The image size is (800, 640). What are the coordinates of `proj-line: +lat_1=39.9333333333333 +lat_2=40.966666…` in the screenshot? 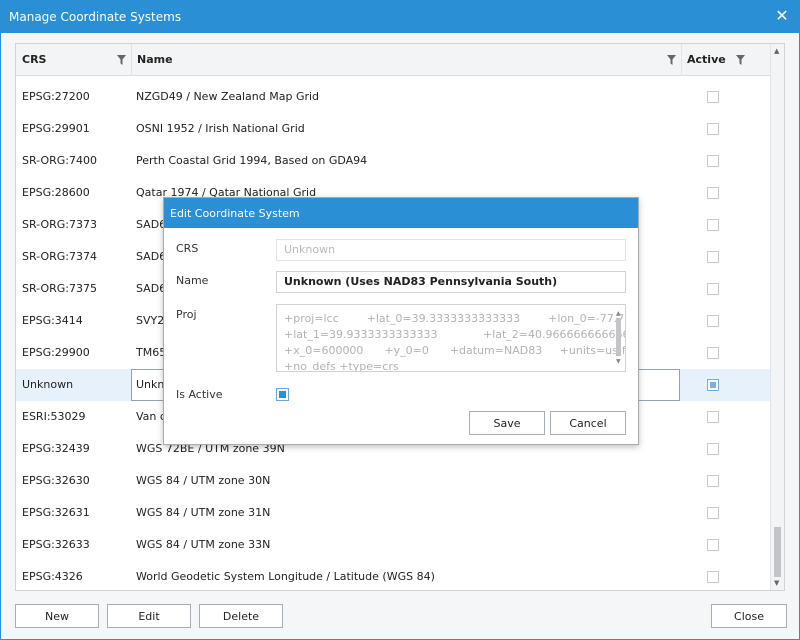 It's located at (455, 334).